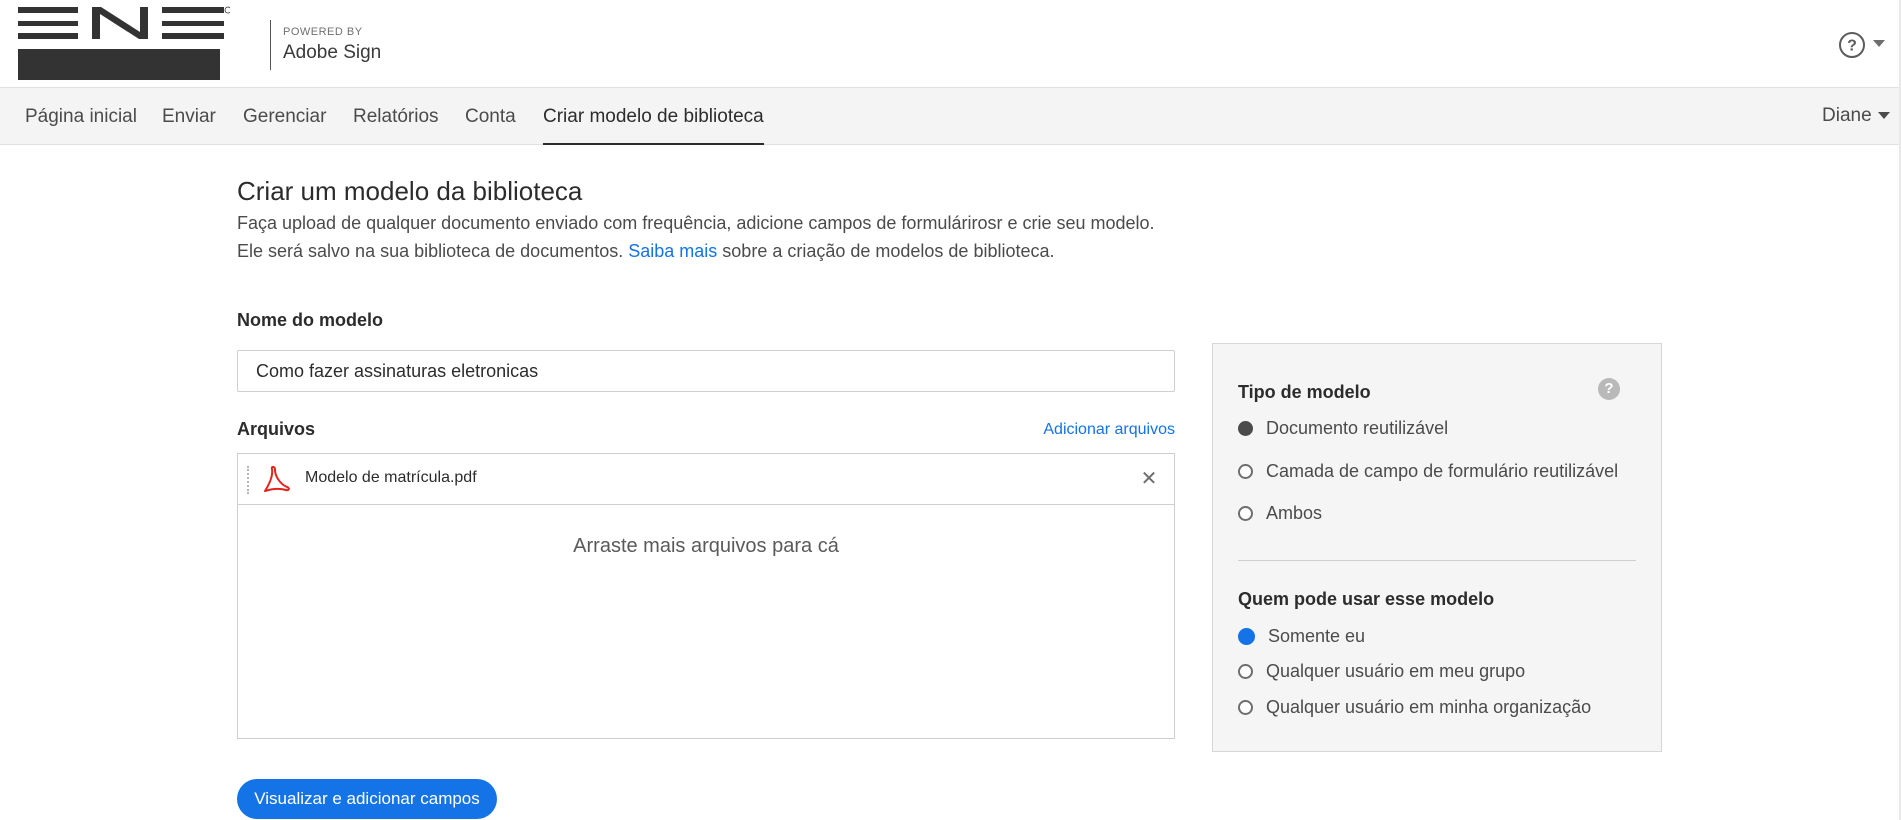  What do you see at coordinates (367, 799) in the screenshot?
I see `preview-add-fields-button: Visualizar e adicionar campos` at bounding box center [367, 799].